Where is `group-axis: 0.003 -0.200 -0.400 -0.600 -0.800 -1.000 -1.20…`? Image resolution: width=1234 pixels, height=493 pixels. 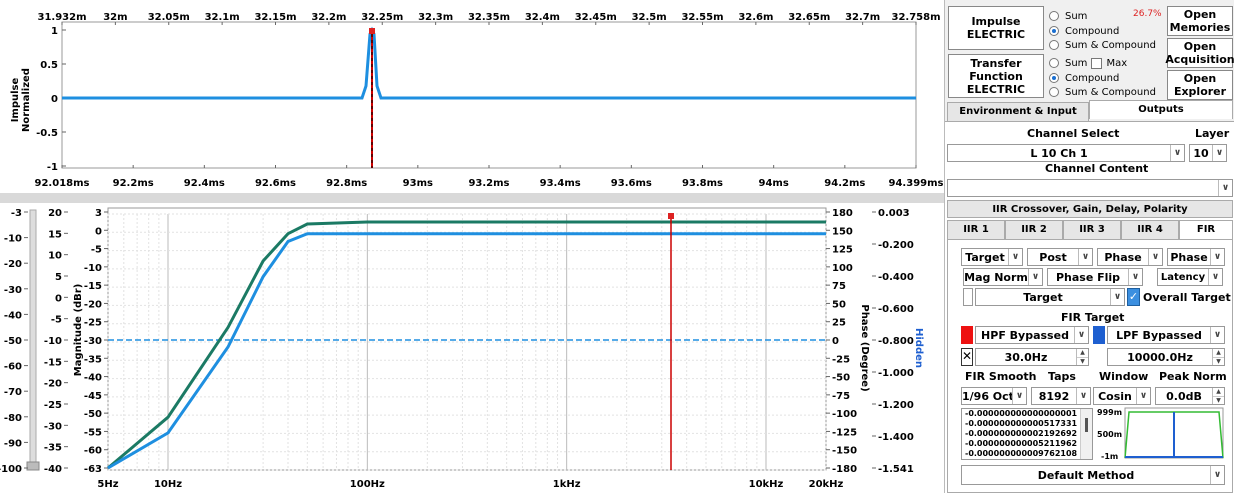
group-axis: 0.003 -0.200 -0.400 -0.600 -0.800 -1.000 -1.20… is located at coordinates (893, 341).